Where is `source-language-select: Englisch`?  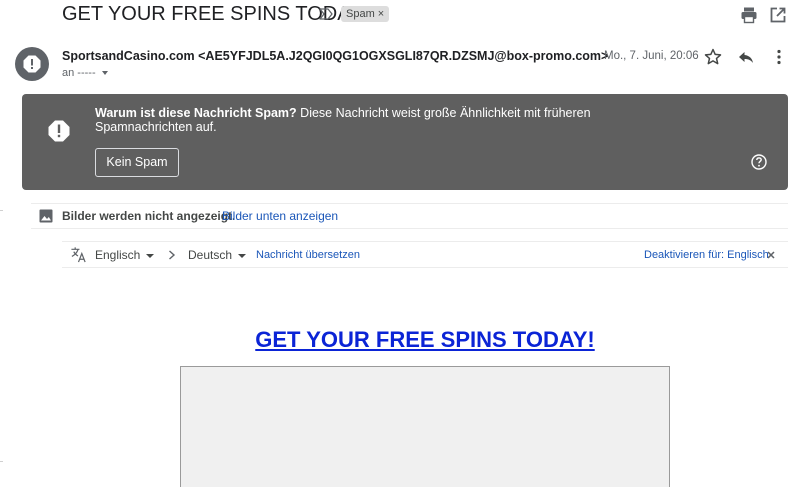
source-language-select: Englisch is located at coordinates (125, 255).